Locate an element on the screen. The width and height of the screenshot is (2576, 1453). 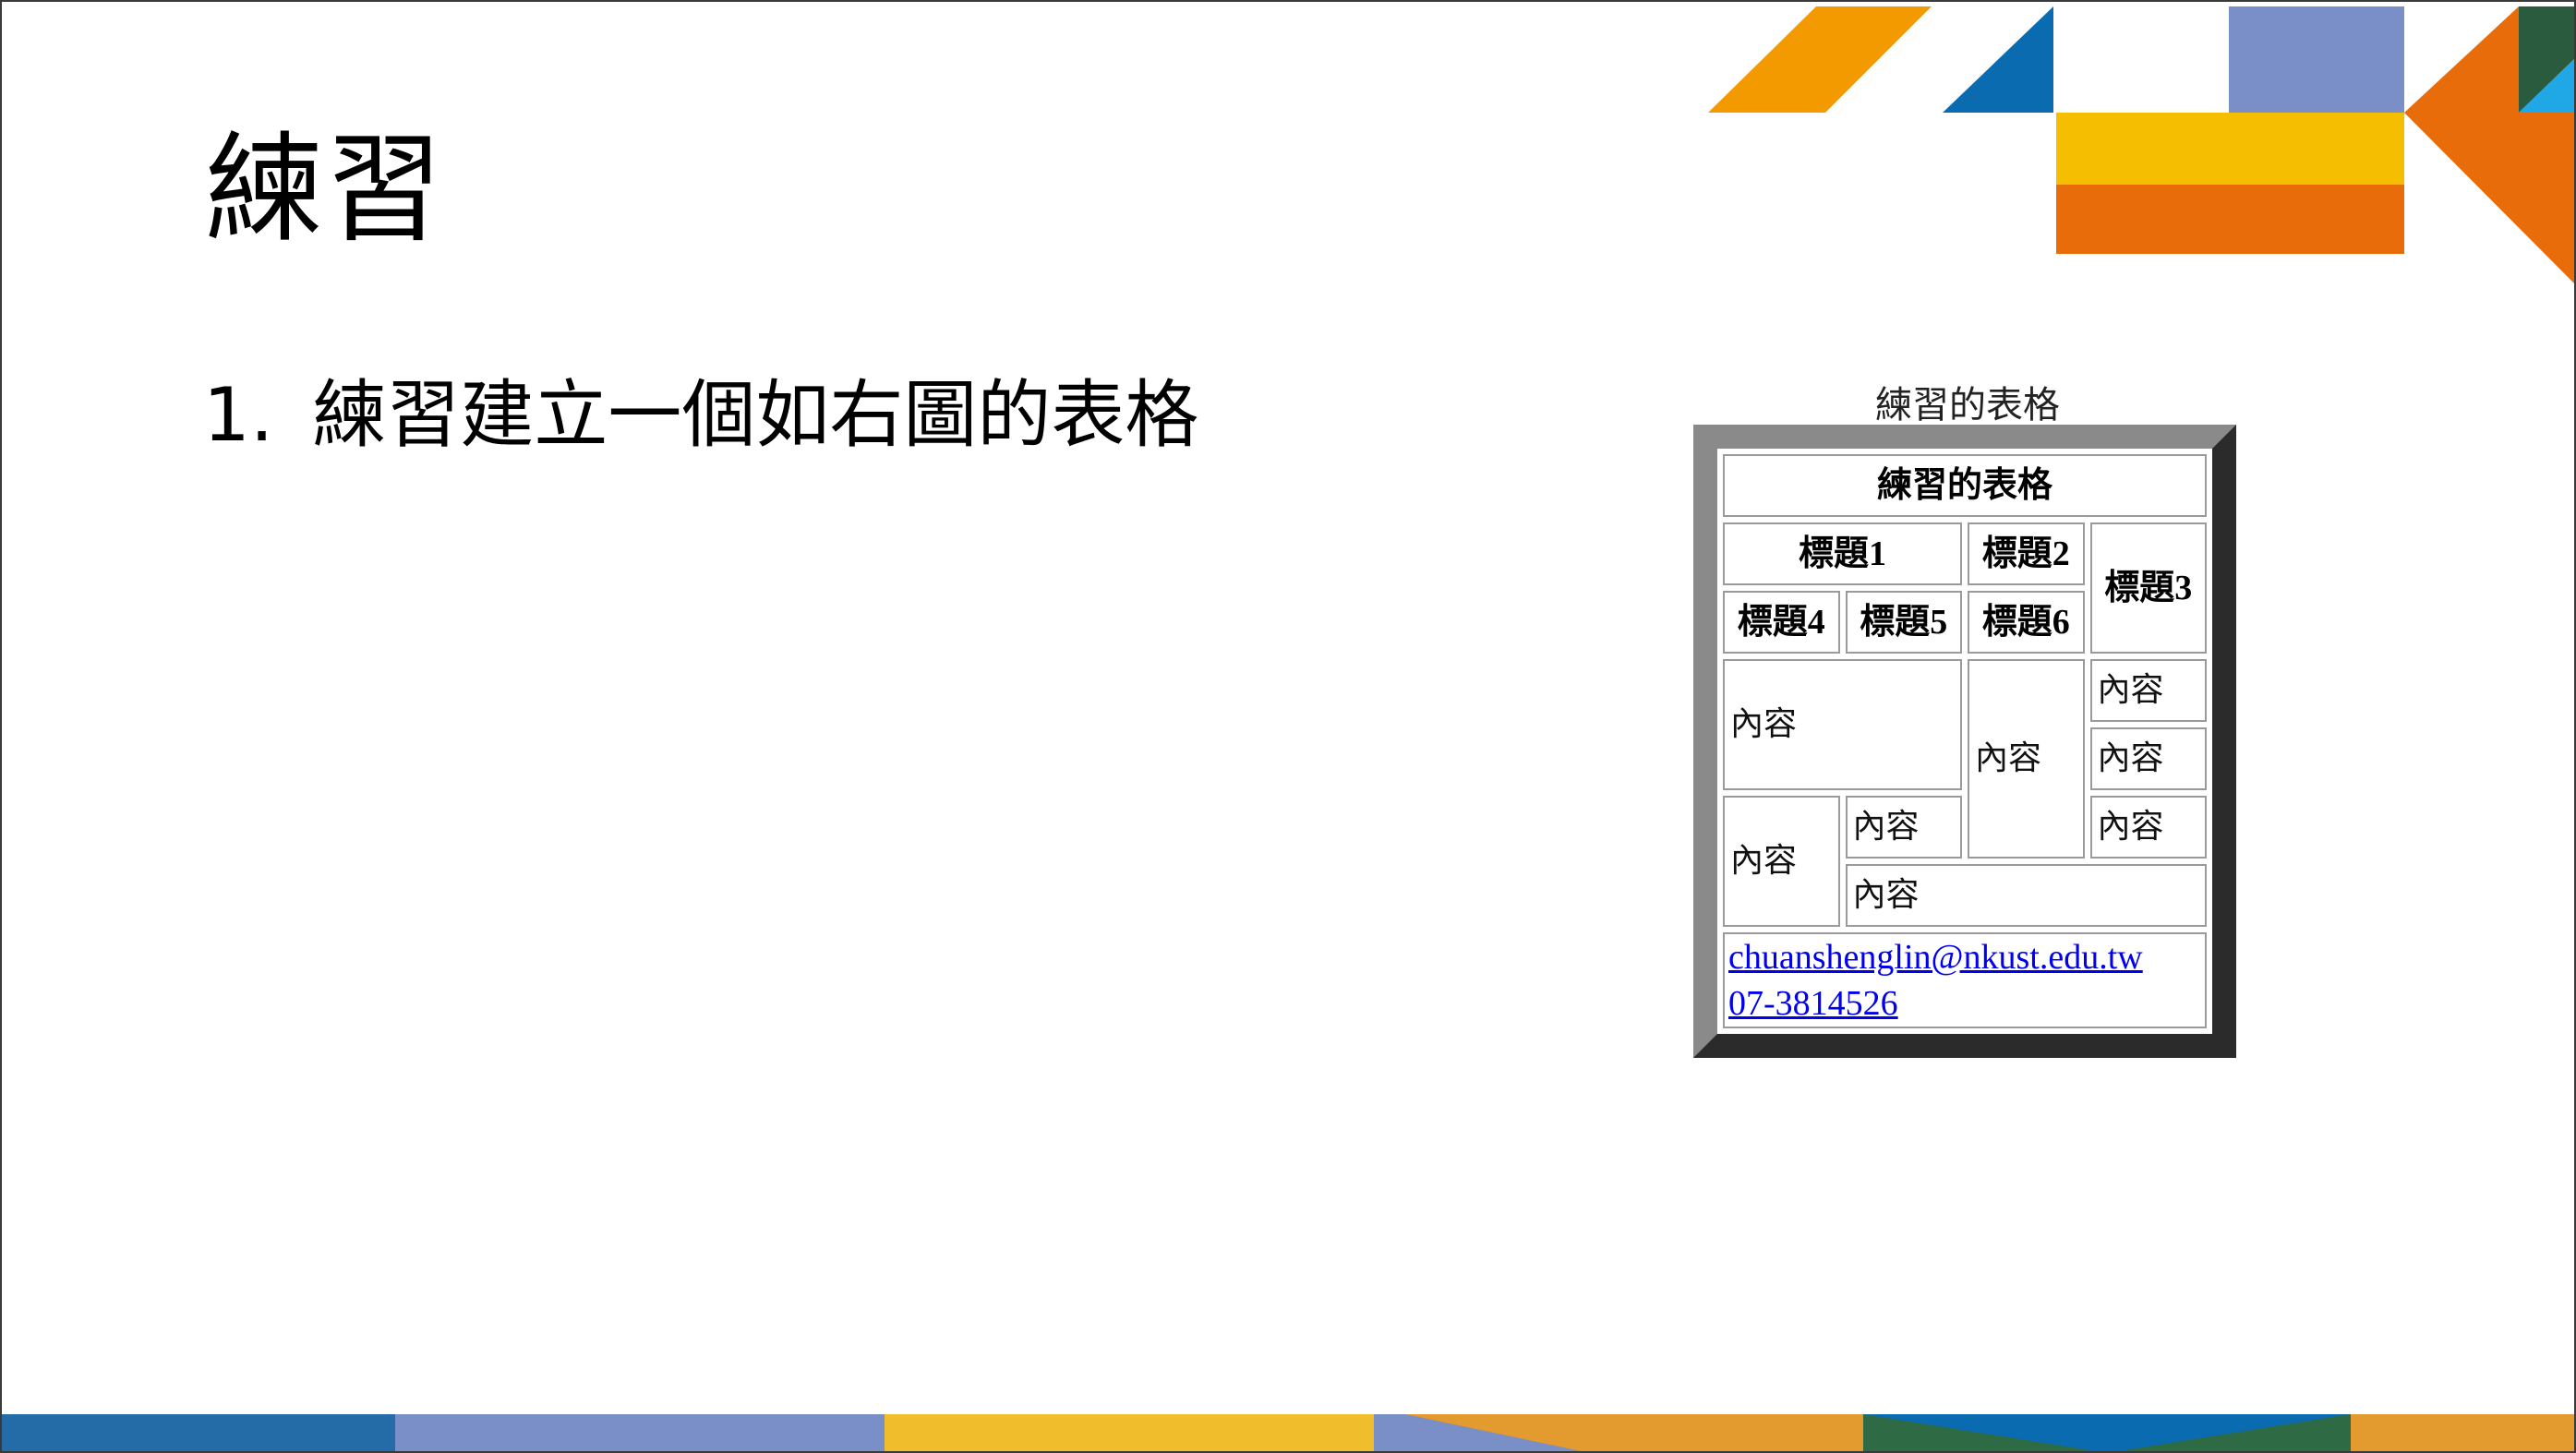
heading-6: 標題6 is located at coordinates (2026, 622).